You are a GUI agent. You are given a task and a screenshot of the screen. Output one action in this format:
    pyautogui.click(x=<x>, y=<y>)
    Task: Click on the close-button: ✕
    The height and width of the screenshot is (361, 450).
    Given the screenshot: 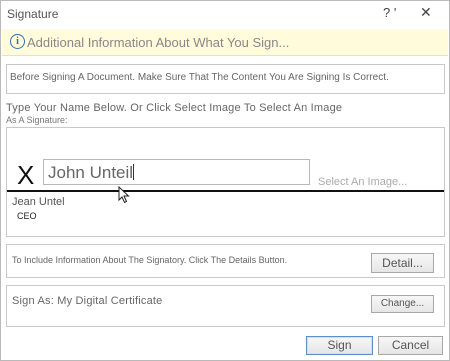 What is the action you would take?
    pyautogui.click(x=426, y=12)
    